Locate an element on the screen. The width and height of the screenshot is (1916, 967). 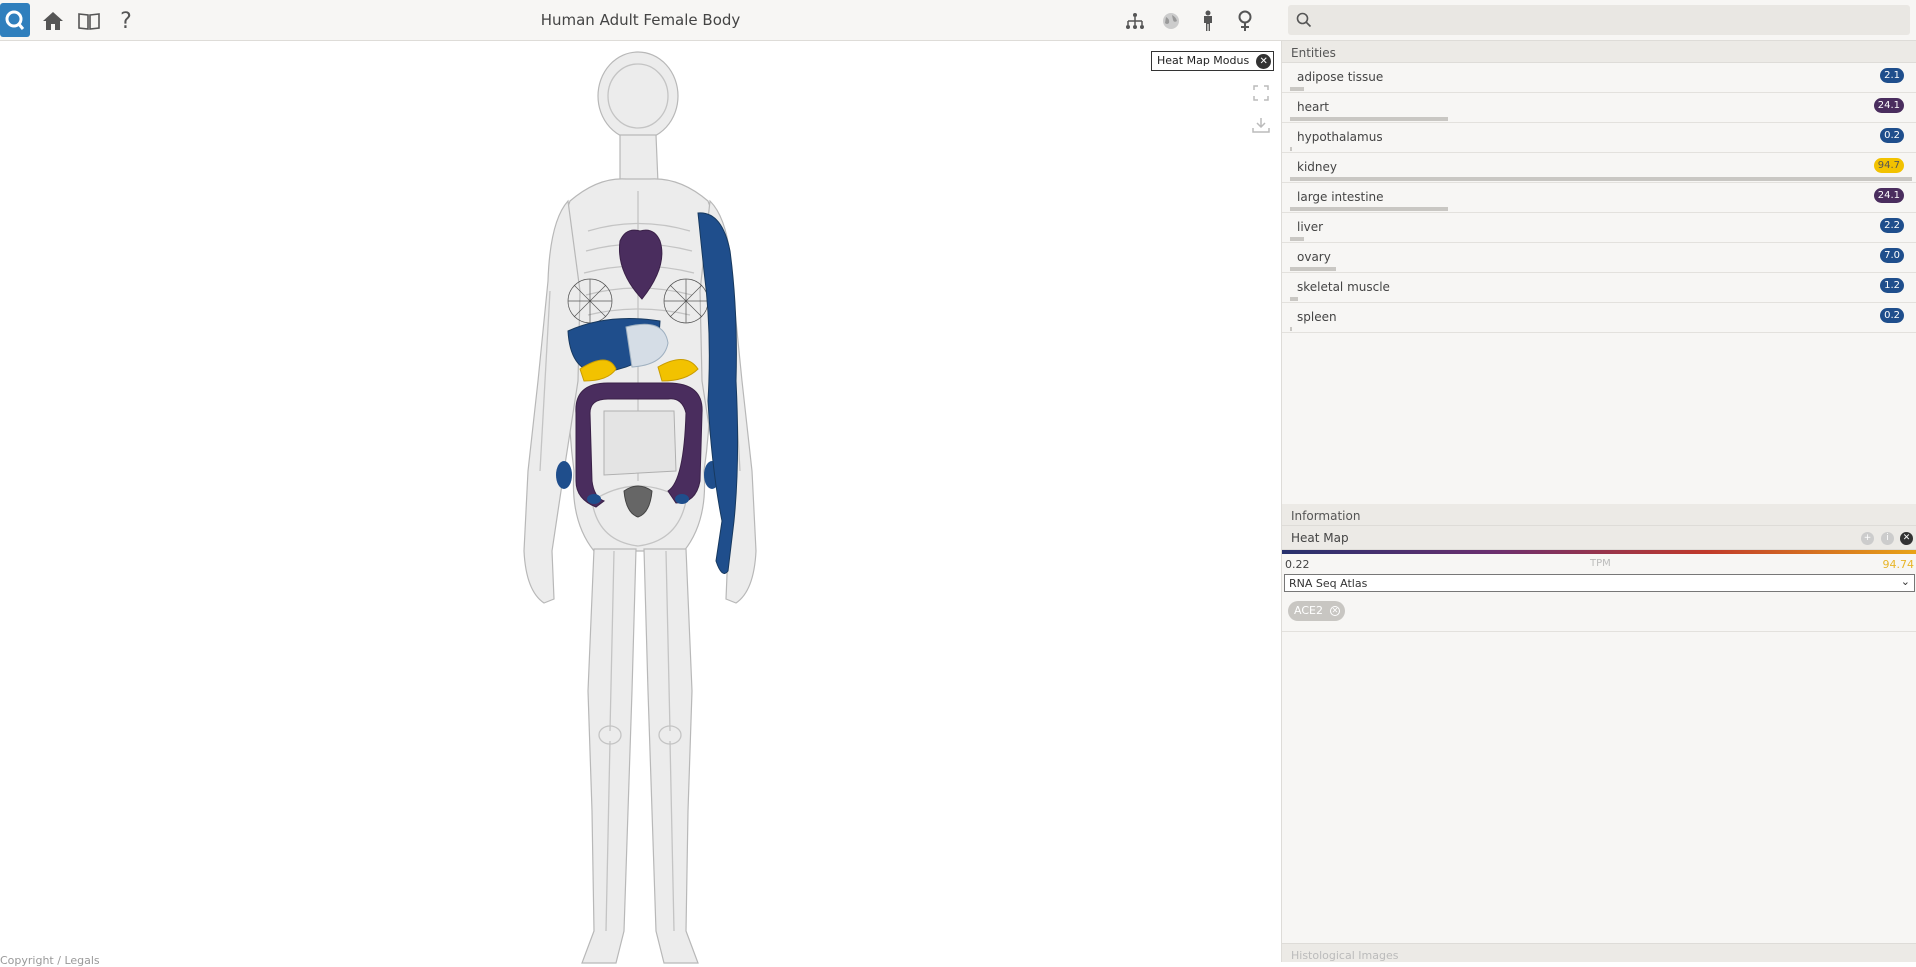
entity-row: heart 24.1 is located at coordinates (1599, 108).